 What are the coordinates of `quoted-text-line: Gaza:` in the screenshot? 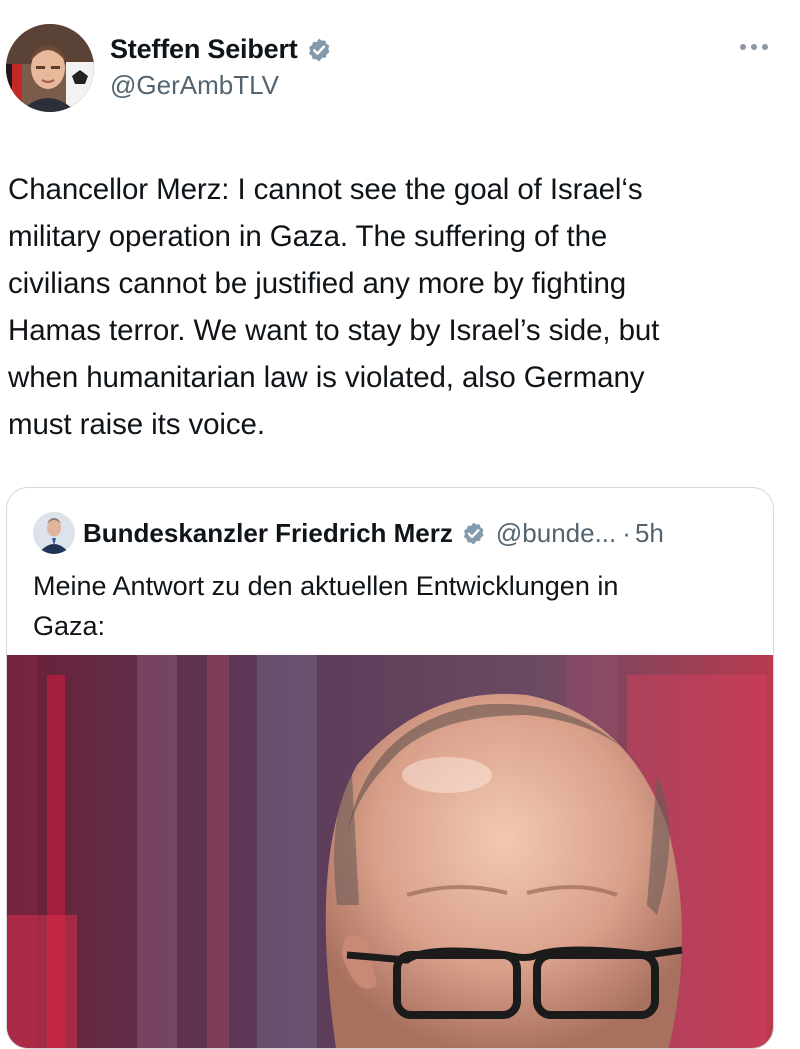 It's located at (69, 626).